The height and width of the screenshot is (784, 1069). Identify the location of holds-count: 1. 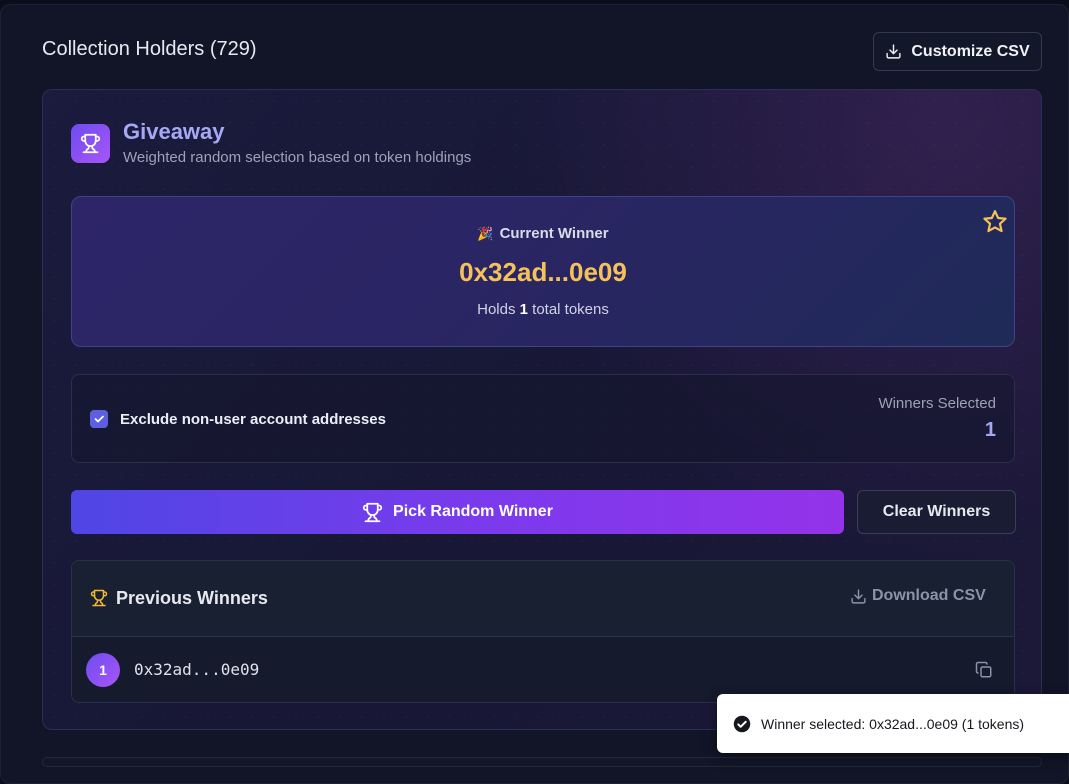
(523, 309).